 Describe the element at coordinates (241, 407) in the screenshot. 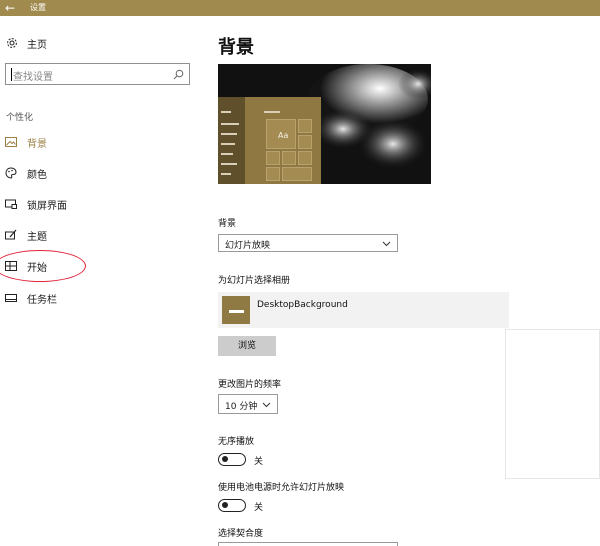

I see `select-value: 10 分钟` at that location.